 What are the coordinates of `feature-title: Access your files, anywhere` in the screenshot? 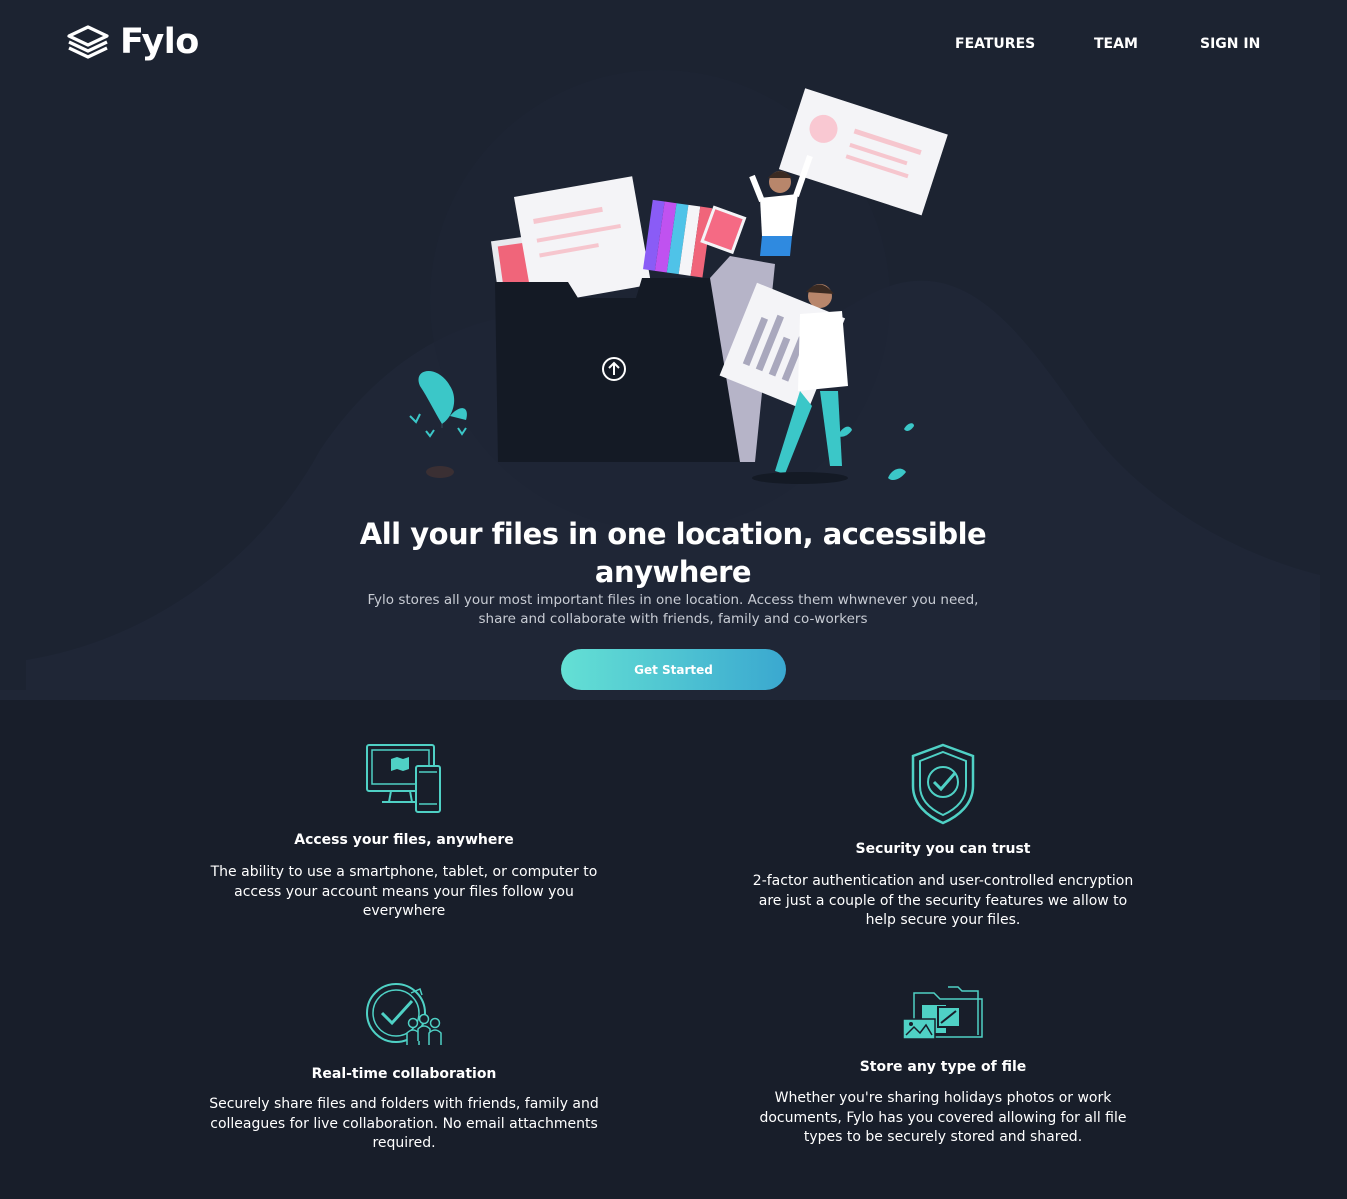 It's located at (404, 840).